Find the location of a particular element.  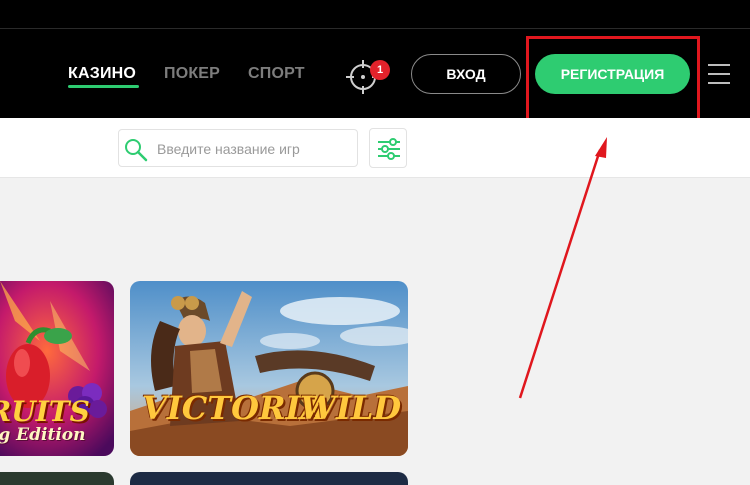

search-box is located at coordinates (238, 148).